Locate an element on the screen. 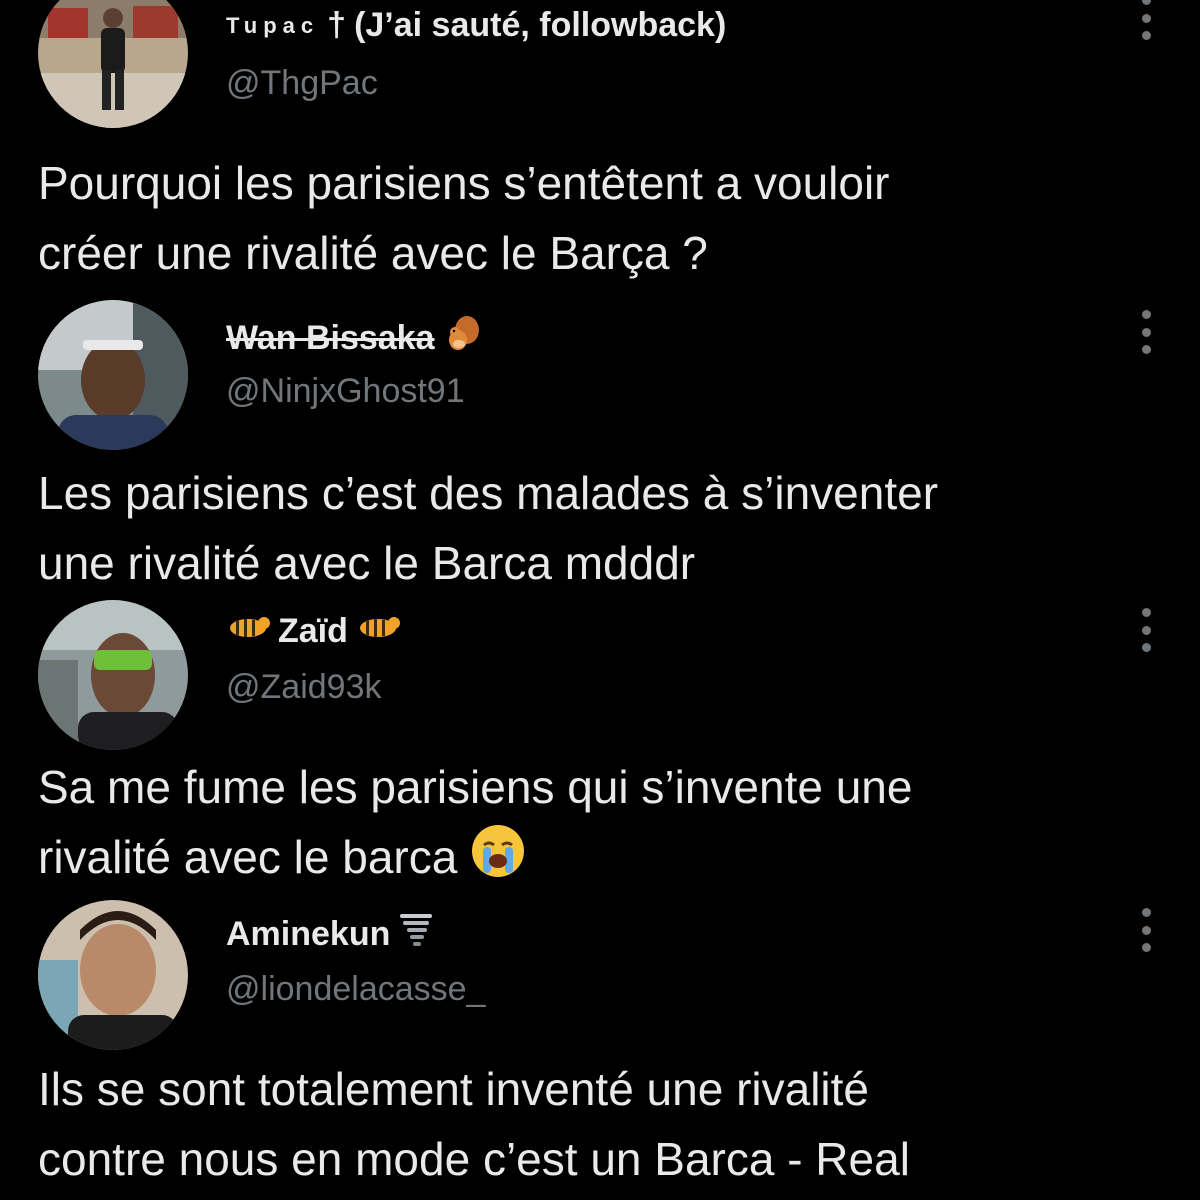 The height and width of the screenshot is (1200, 1200). user-handle: @NinjxGhost91 is located at coordinates (345, 391).